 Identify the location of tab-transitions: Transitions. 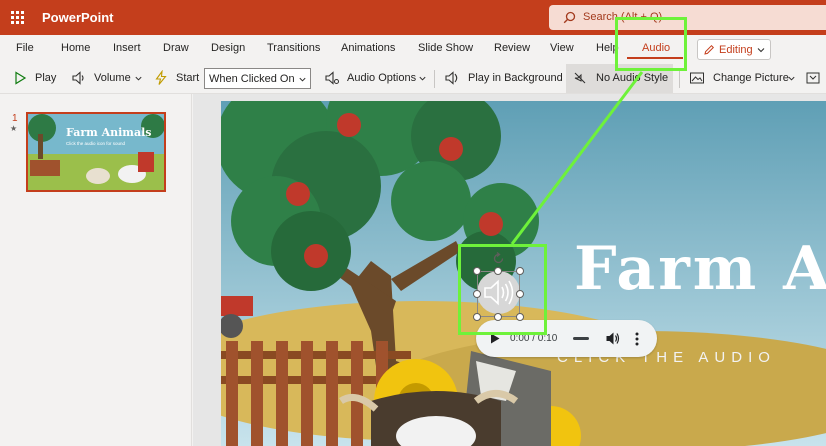
(293, 48).